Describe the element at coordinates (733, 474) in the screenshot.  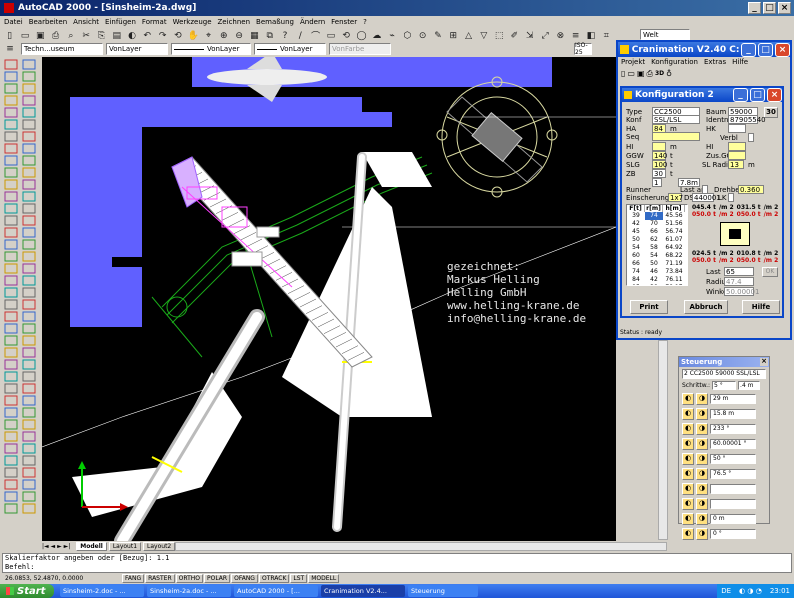
I see `control-value: 76.5 °` at that location.